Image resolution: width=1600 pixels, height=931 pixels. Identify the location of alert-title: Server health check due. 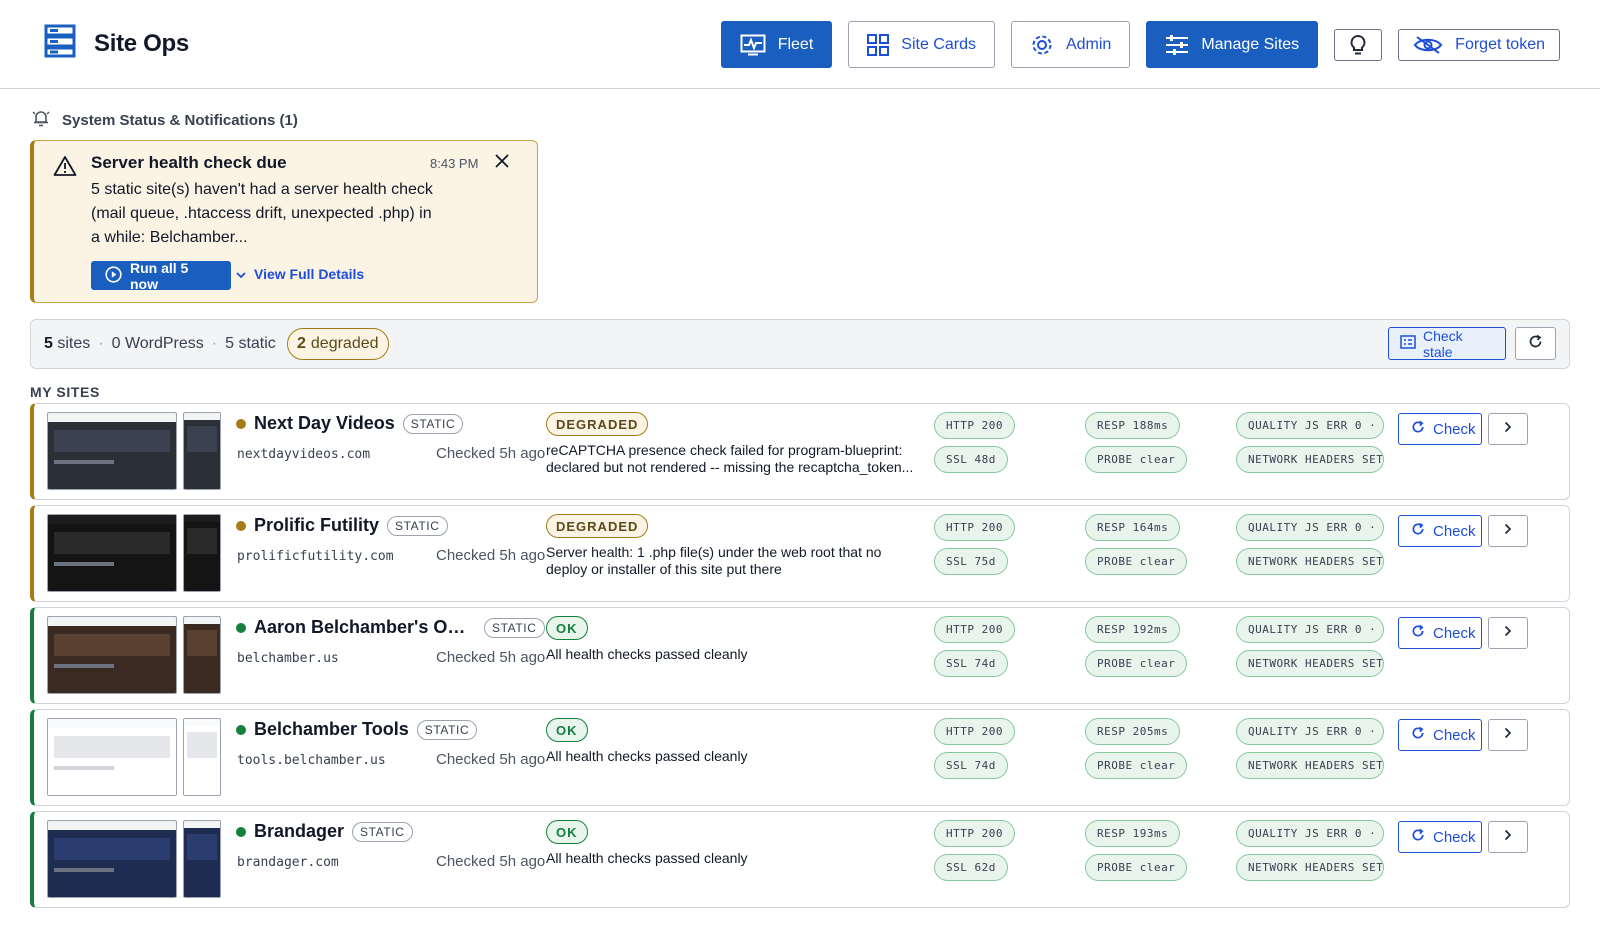
(189, 162).